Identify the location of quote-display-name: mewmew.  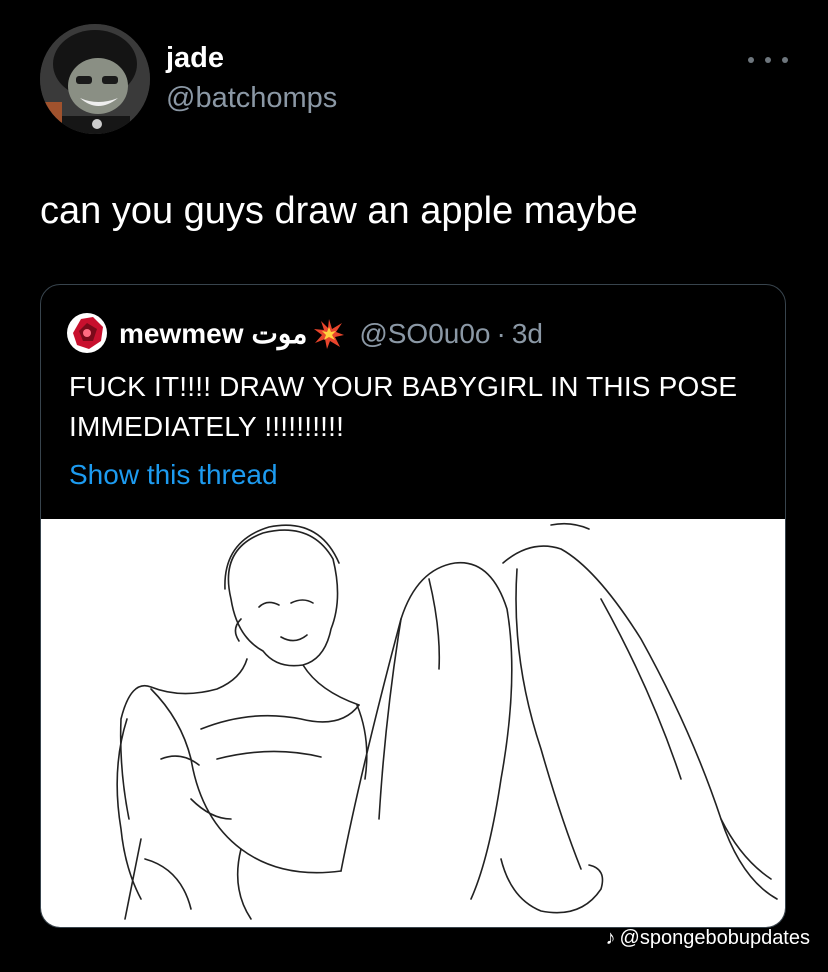
(181, 334).